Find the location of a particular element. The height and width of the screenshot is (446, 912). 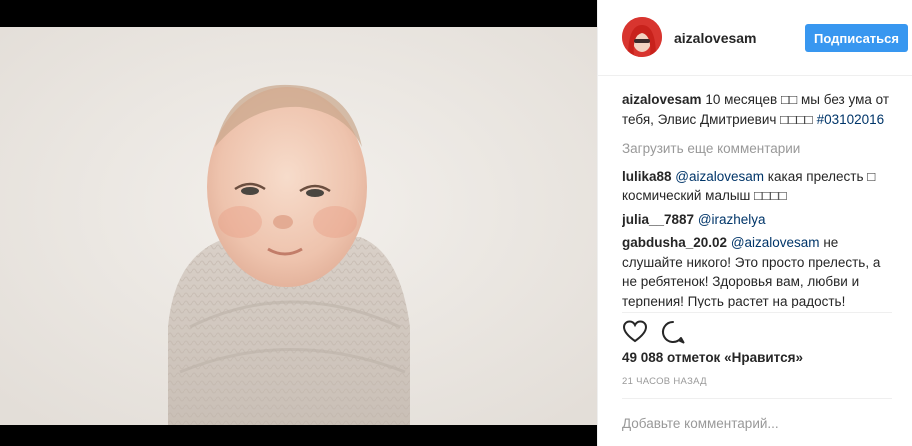

post-header: aizalovesam Подписаться is located at coordinates (755, 38).